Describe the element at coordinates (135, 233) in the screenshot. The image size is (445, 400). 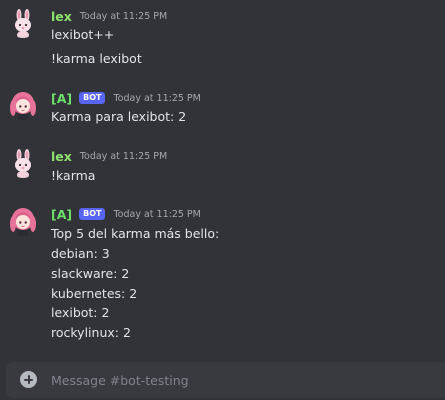
I see `message-text: Top 5 del karma más bello:` at that location.